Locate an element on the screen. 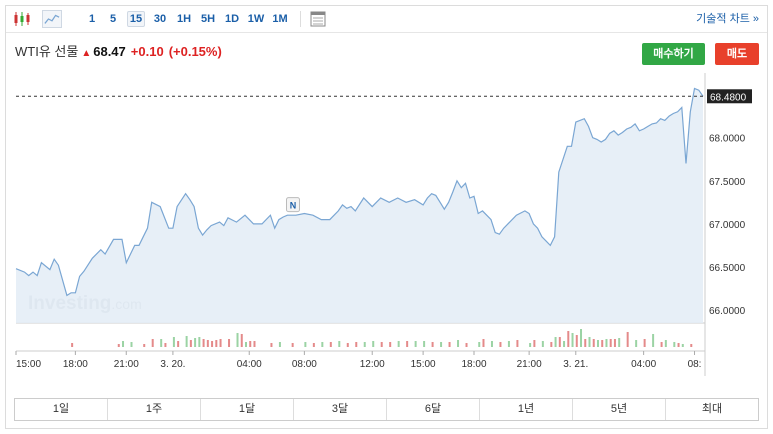  x-tick-label: 12:00 is located at coordinates (372, 364).